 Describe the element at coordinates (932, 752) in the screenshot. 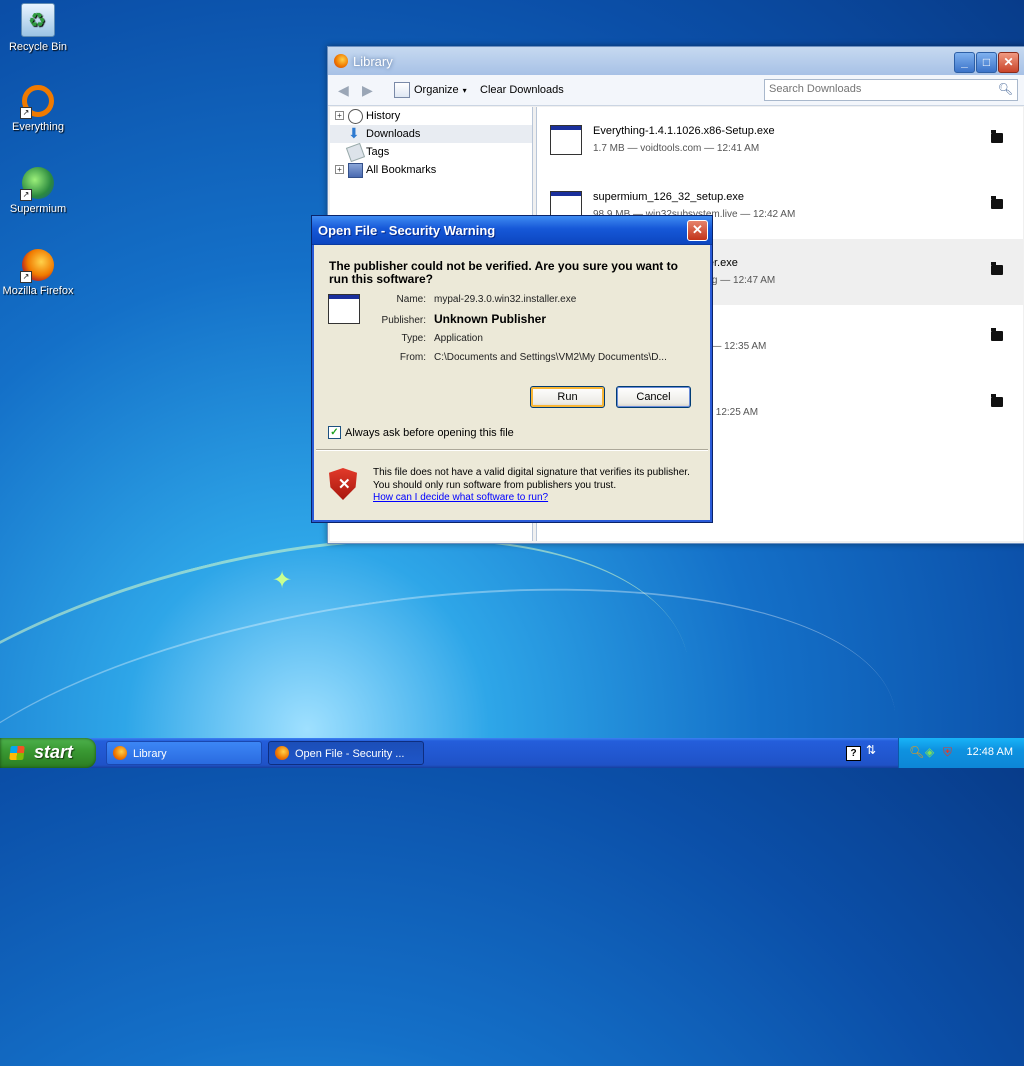

I see `shield-icon: ◈` at that location.